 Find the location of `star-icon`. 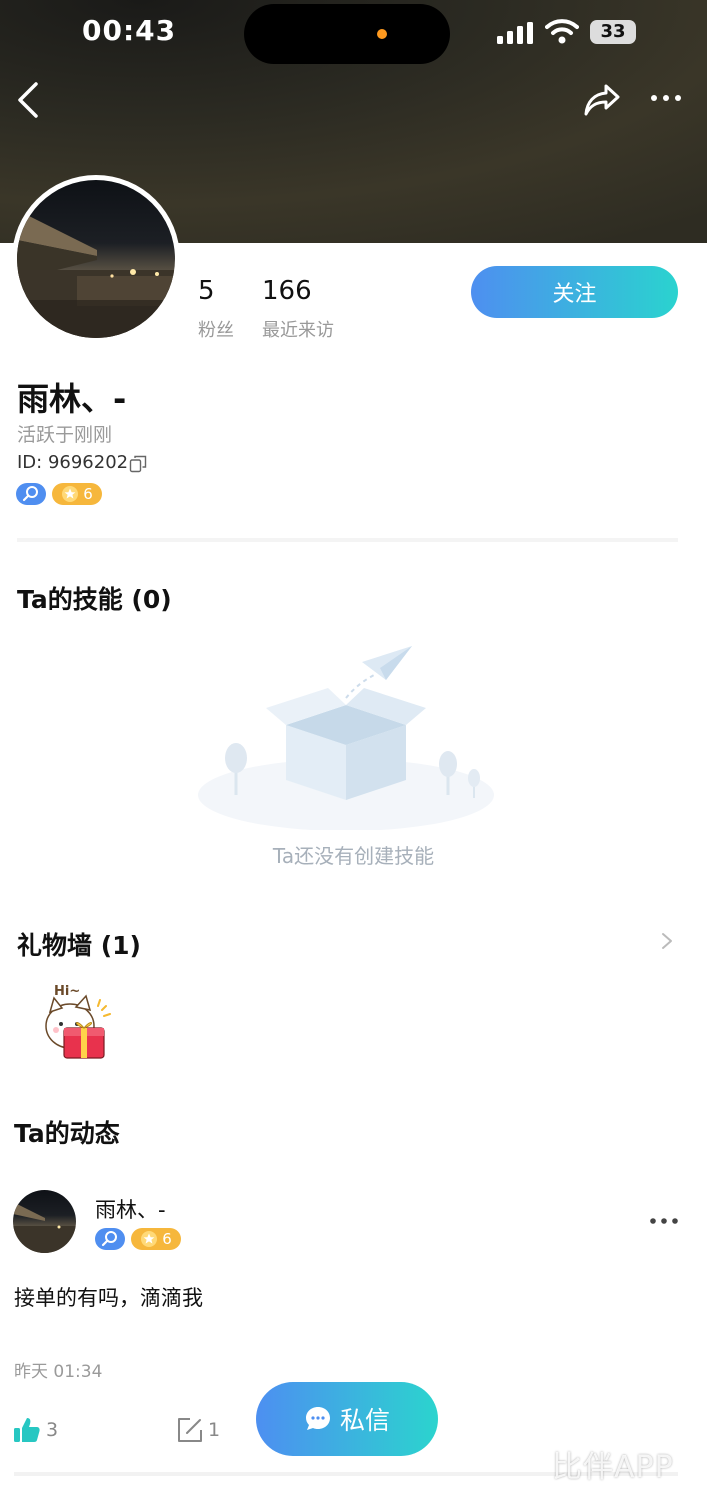

star-icon is located at coordinates (70, 494).